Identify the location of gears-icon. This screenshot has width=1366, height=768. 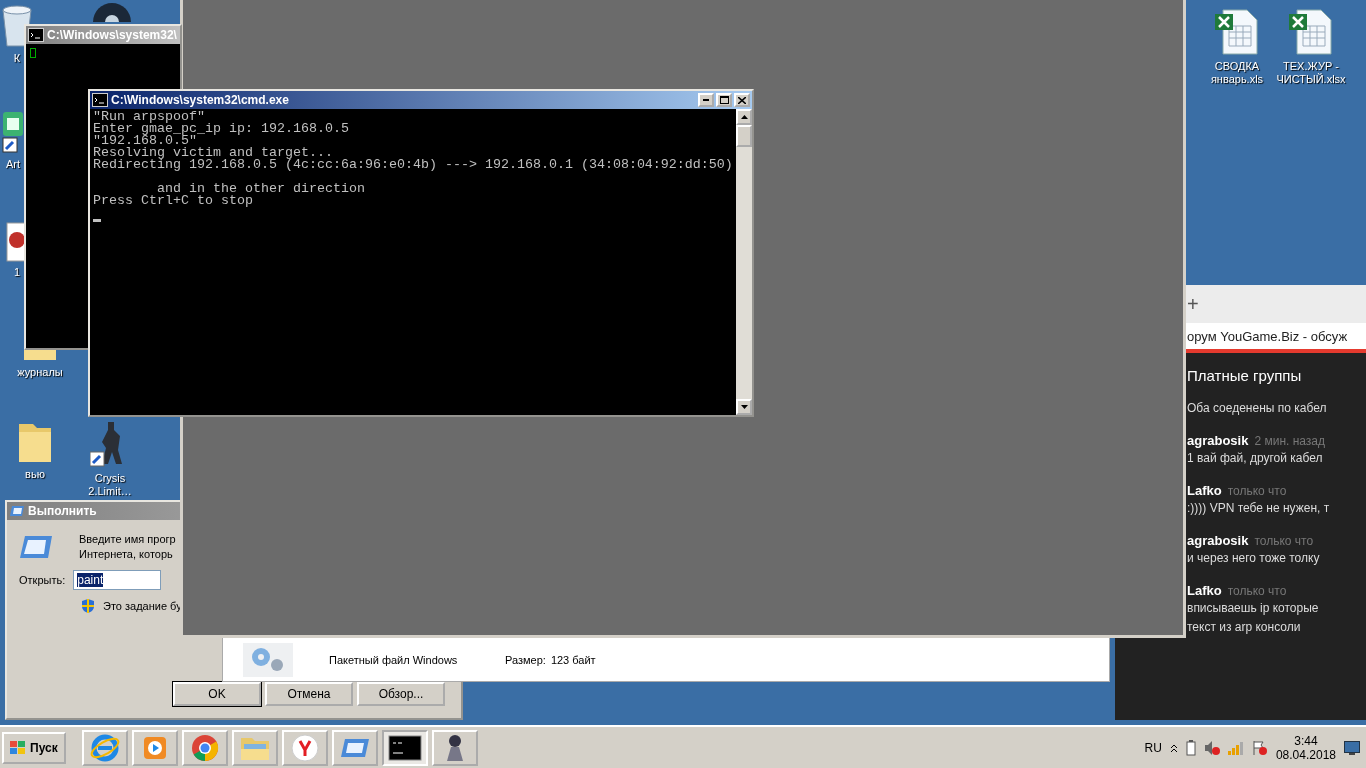
(268, 660).